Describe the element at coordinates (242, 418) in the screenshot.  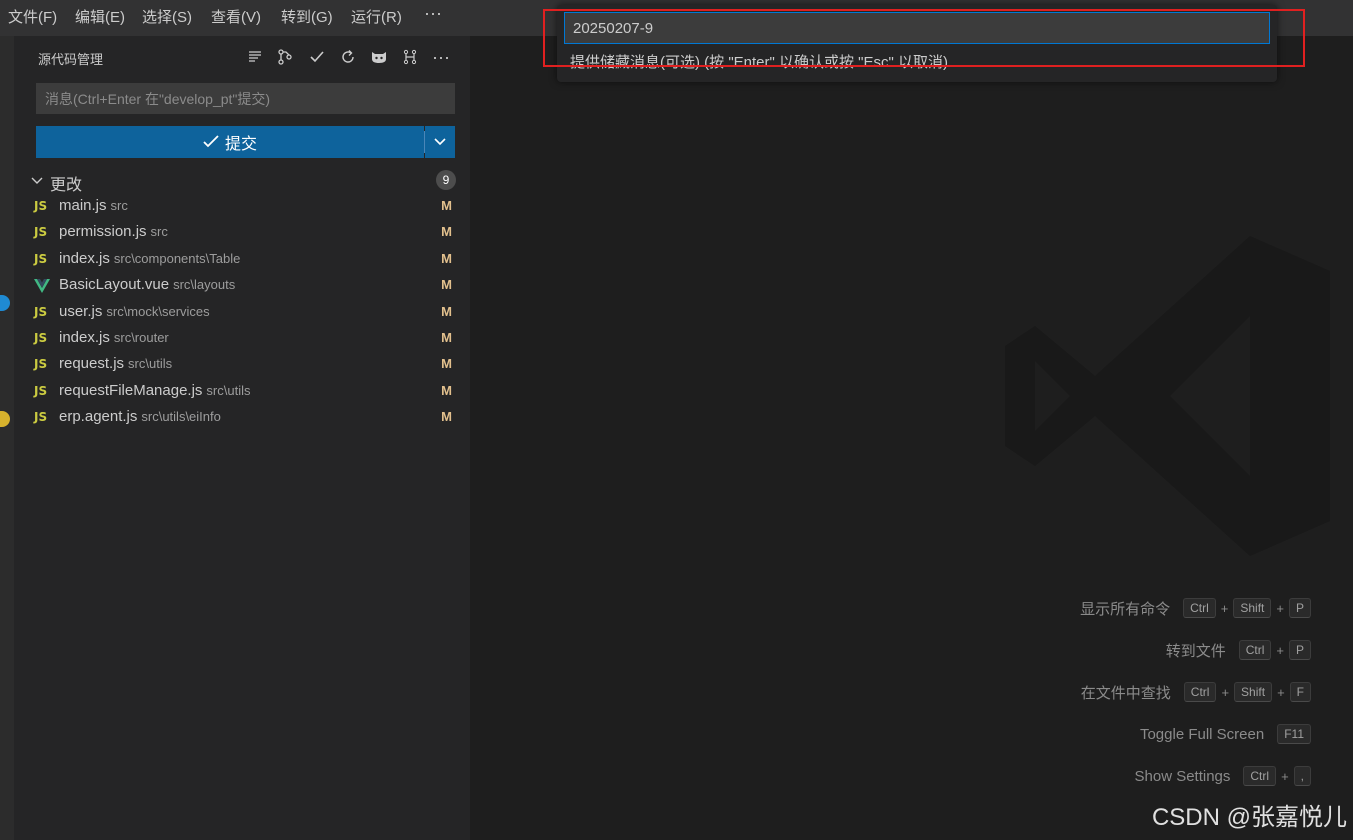
I see `file-row: JS erp.agent.js src\utils\eiInfo M` at that location.